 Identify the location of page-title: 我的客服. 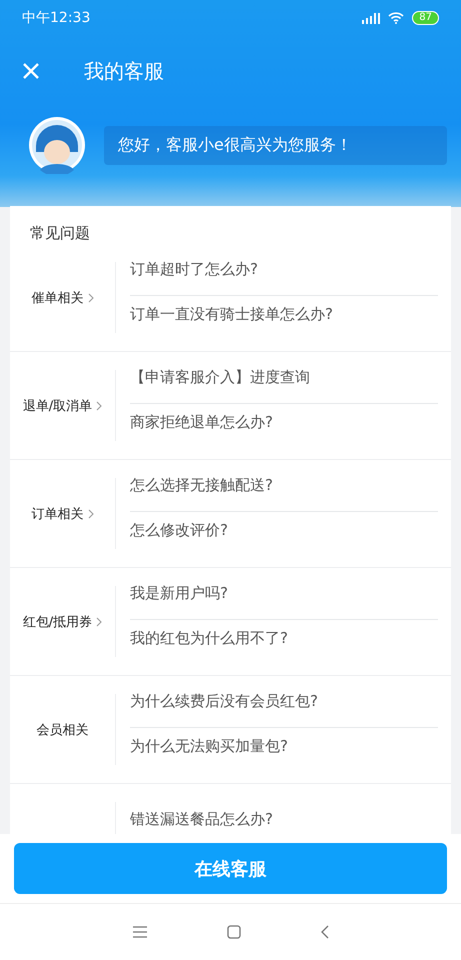
(124, 71).